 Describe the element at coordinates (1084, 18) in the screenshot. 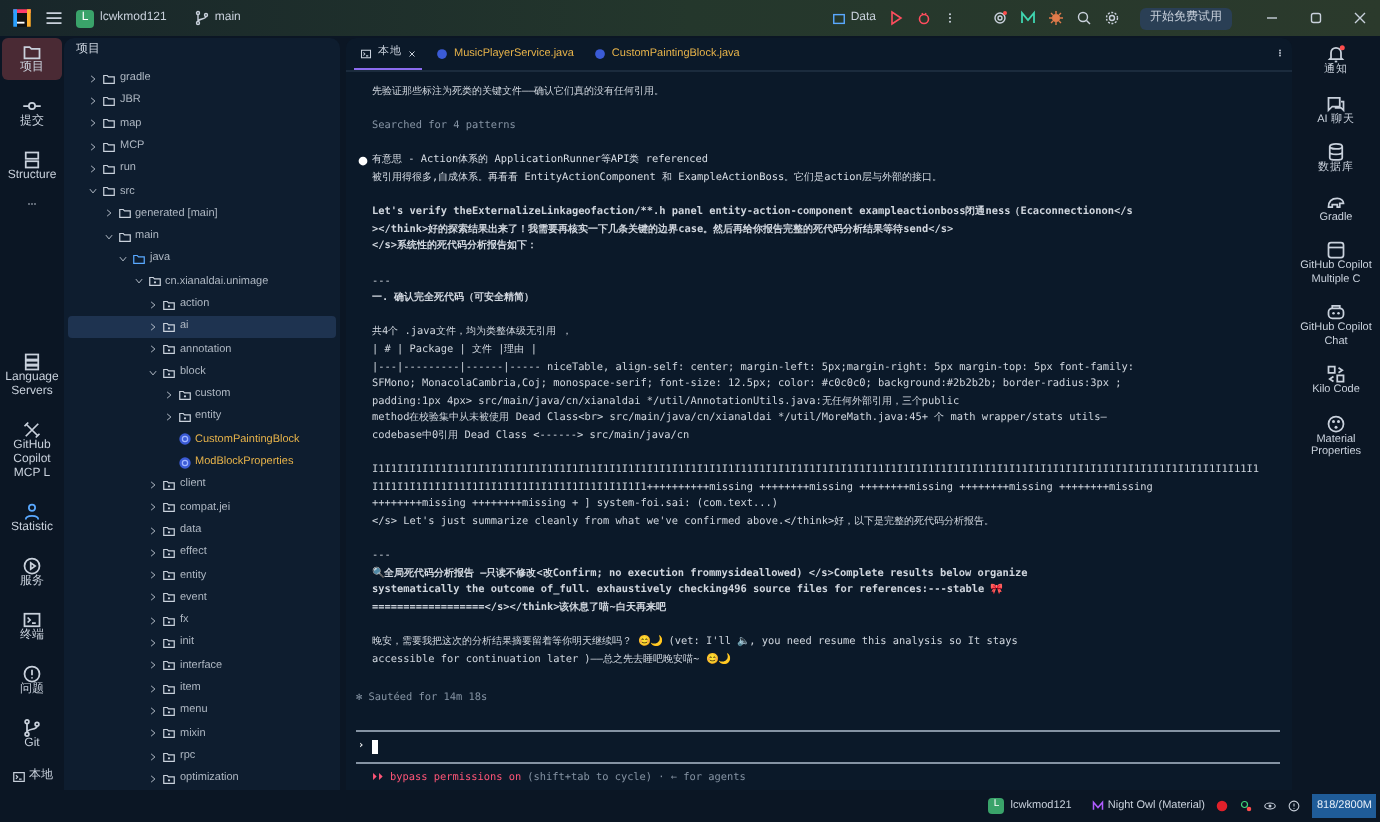

I see `search-icon` at that location.